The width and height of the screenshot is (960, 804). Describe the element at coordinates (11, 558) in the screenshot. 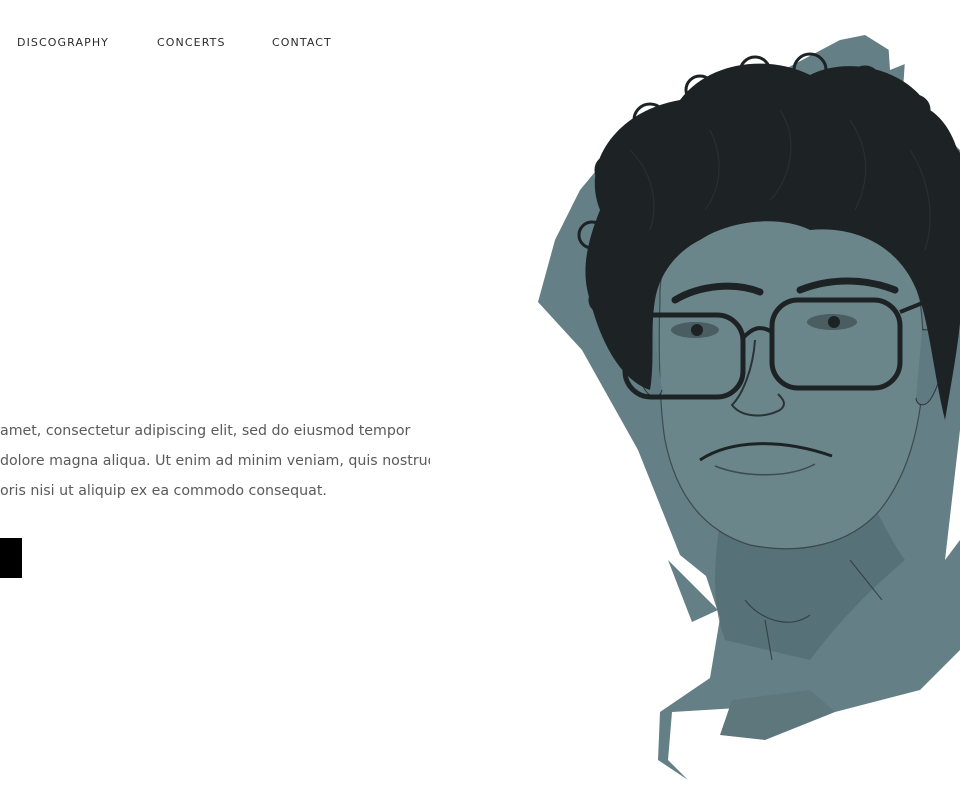

I see `hero-cta-button` at that location.